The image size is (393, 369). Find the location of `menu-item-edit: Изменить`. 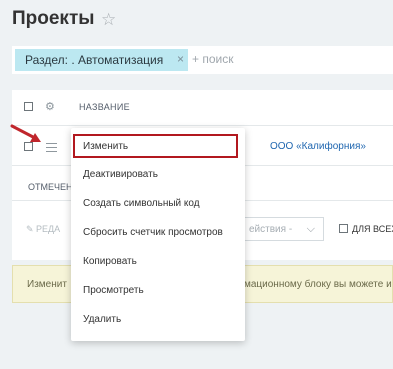

menu-item-edit: Изменить is located at coordinates (105, 146).